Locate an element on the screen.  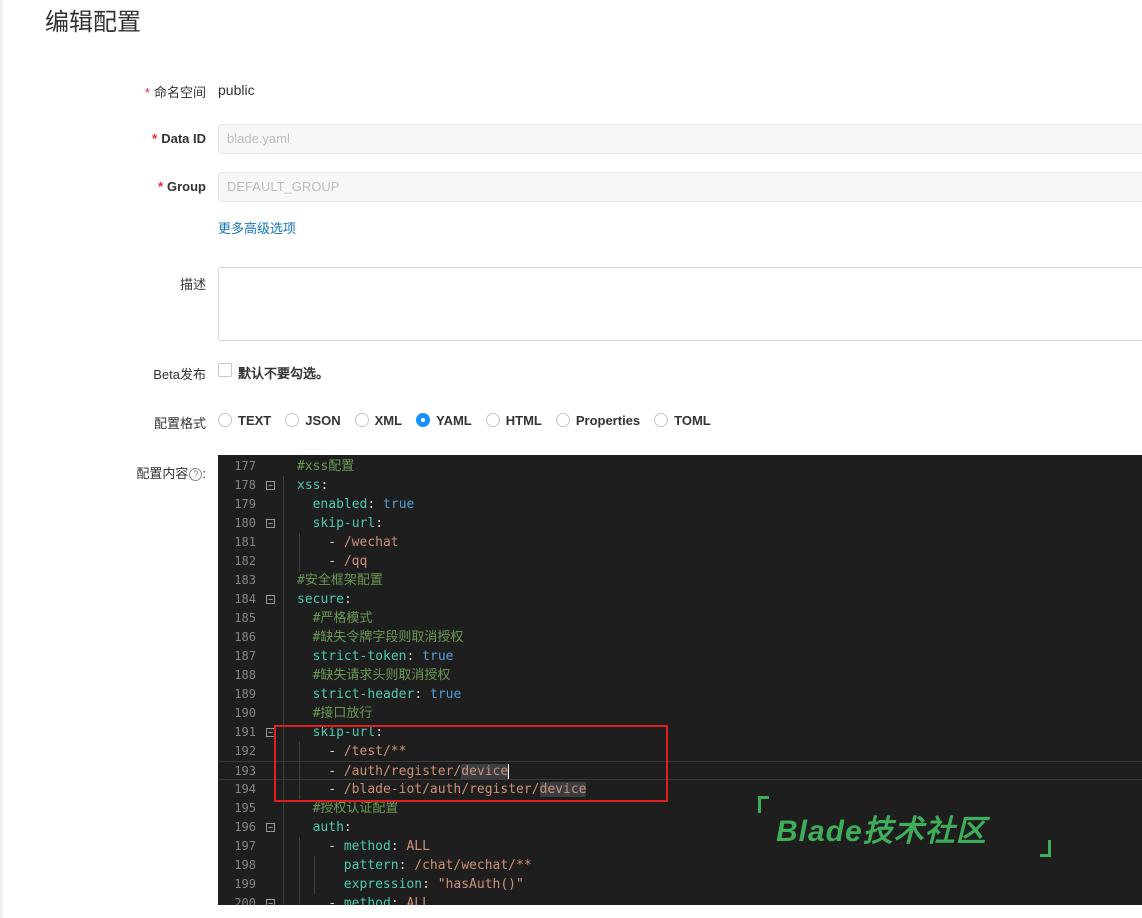
code-key: expression is located at coordinates (383, 884).